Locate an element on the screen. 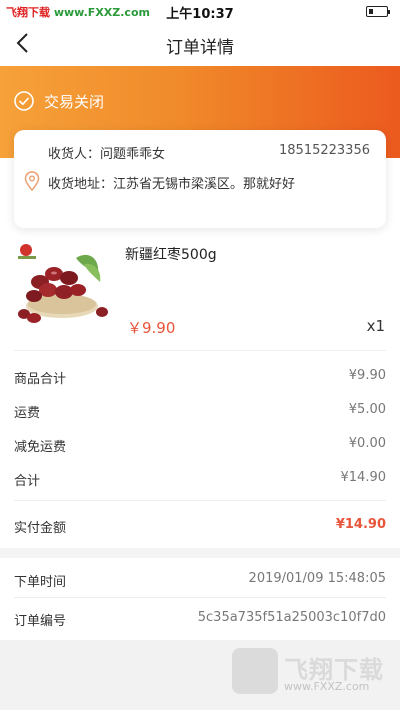 This screenshot has height=710, width=400. summary-row-subtotal: 商品合计 ¥9.90 is located at coordinates (200, 378).